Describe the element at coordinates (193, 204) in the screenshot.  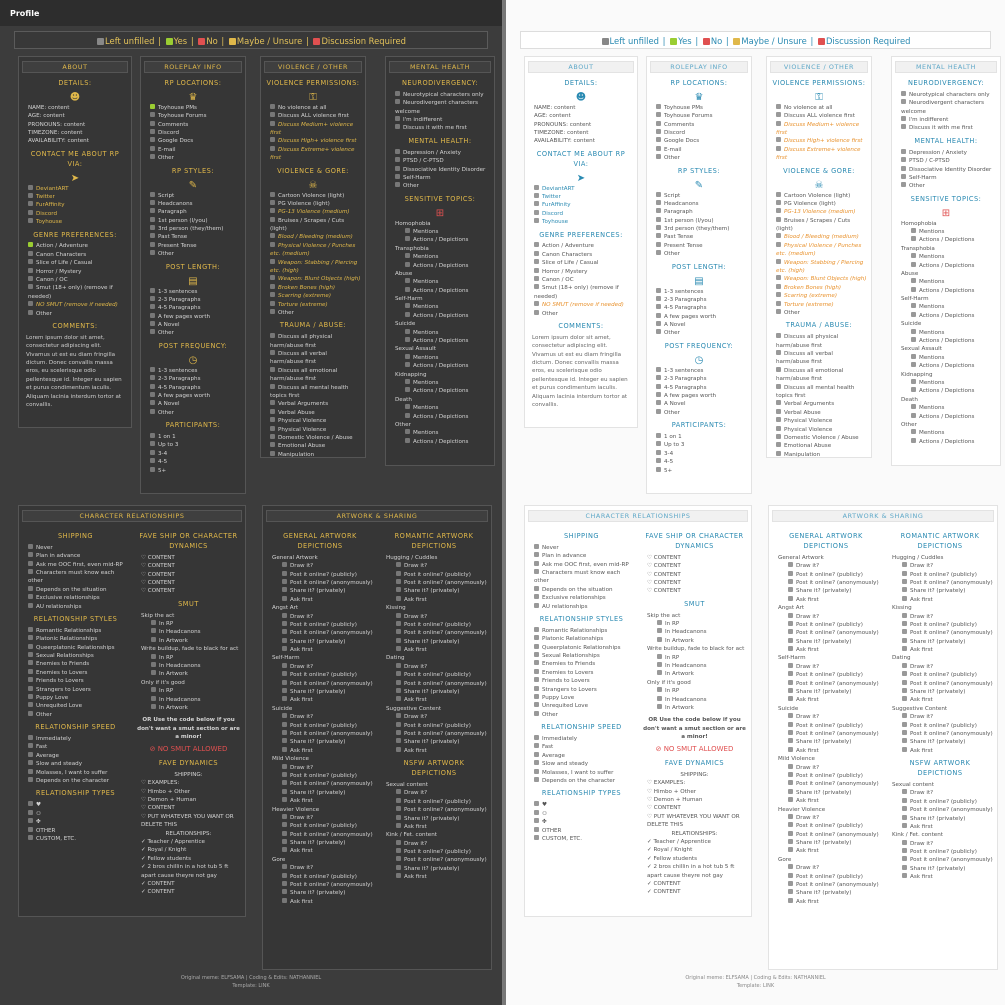
I see `checklist-item: Headcanons` at that location.